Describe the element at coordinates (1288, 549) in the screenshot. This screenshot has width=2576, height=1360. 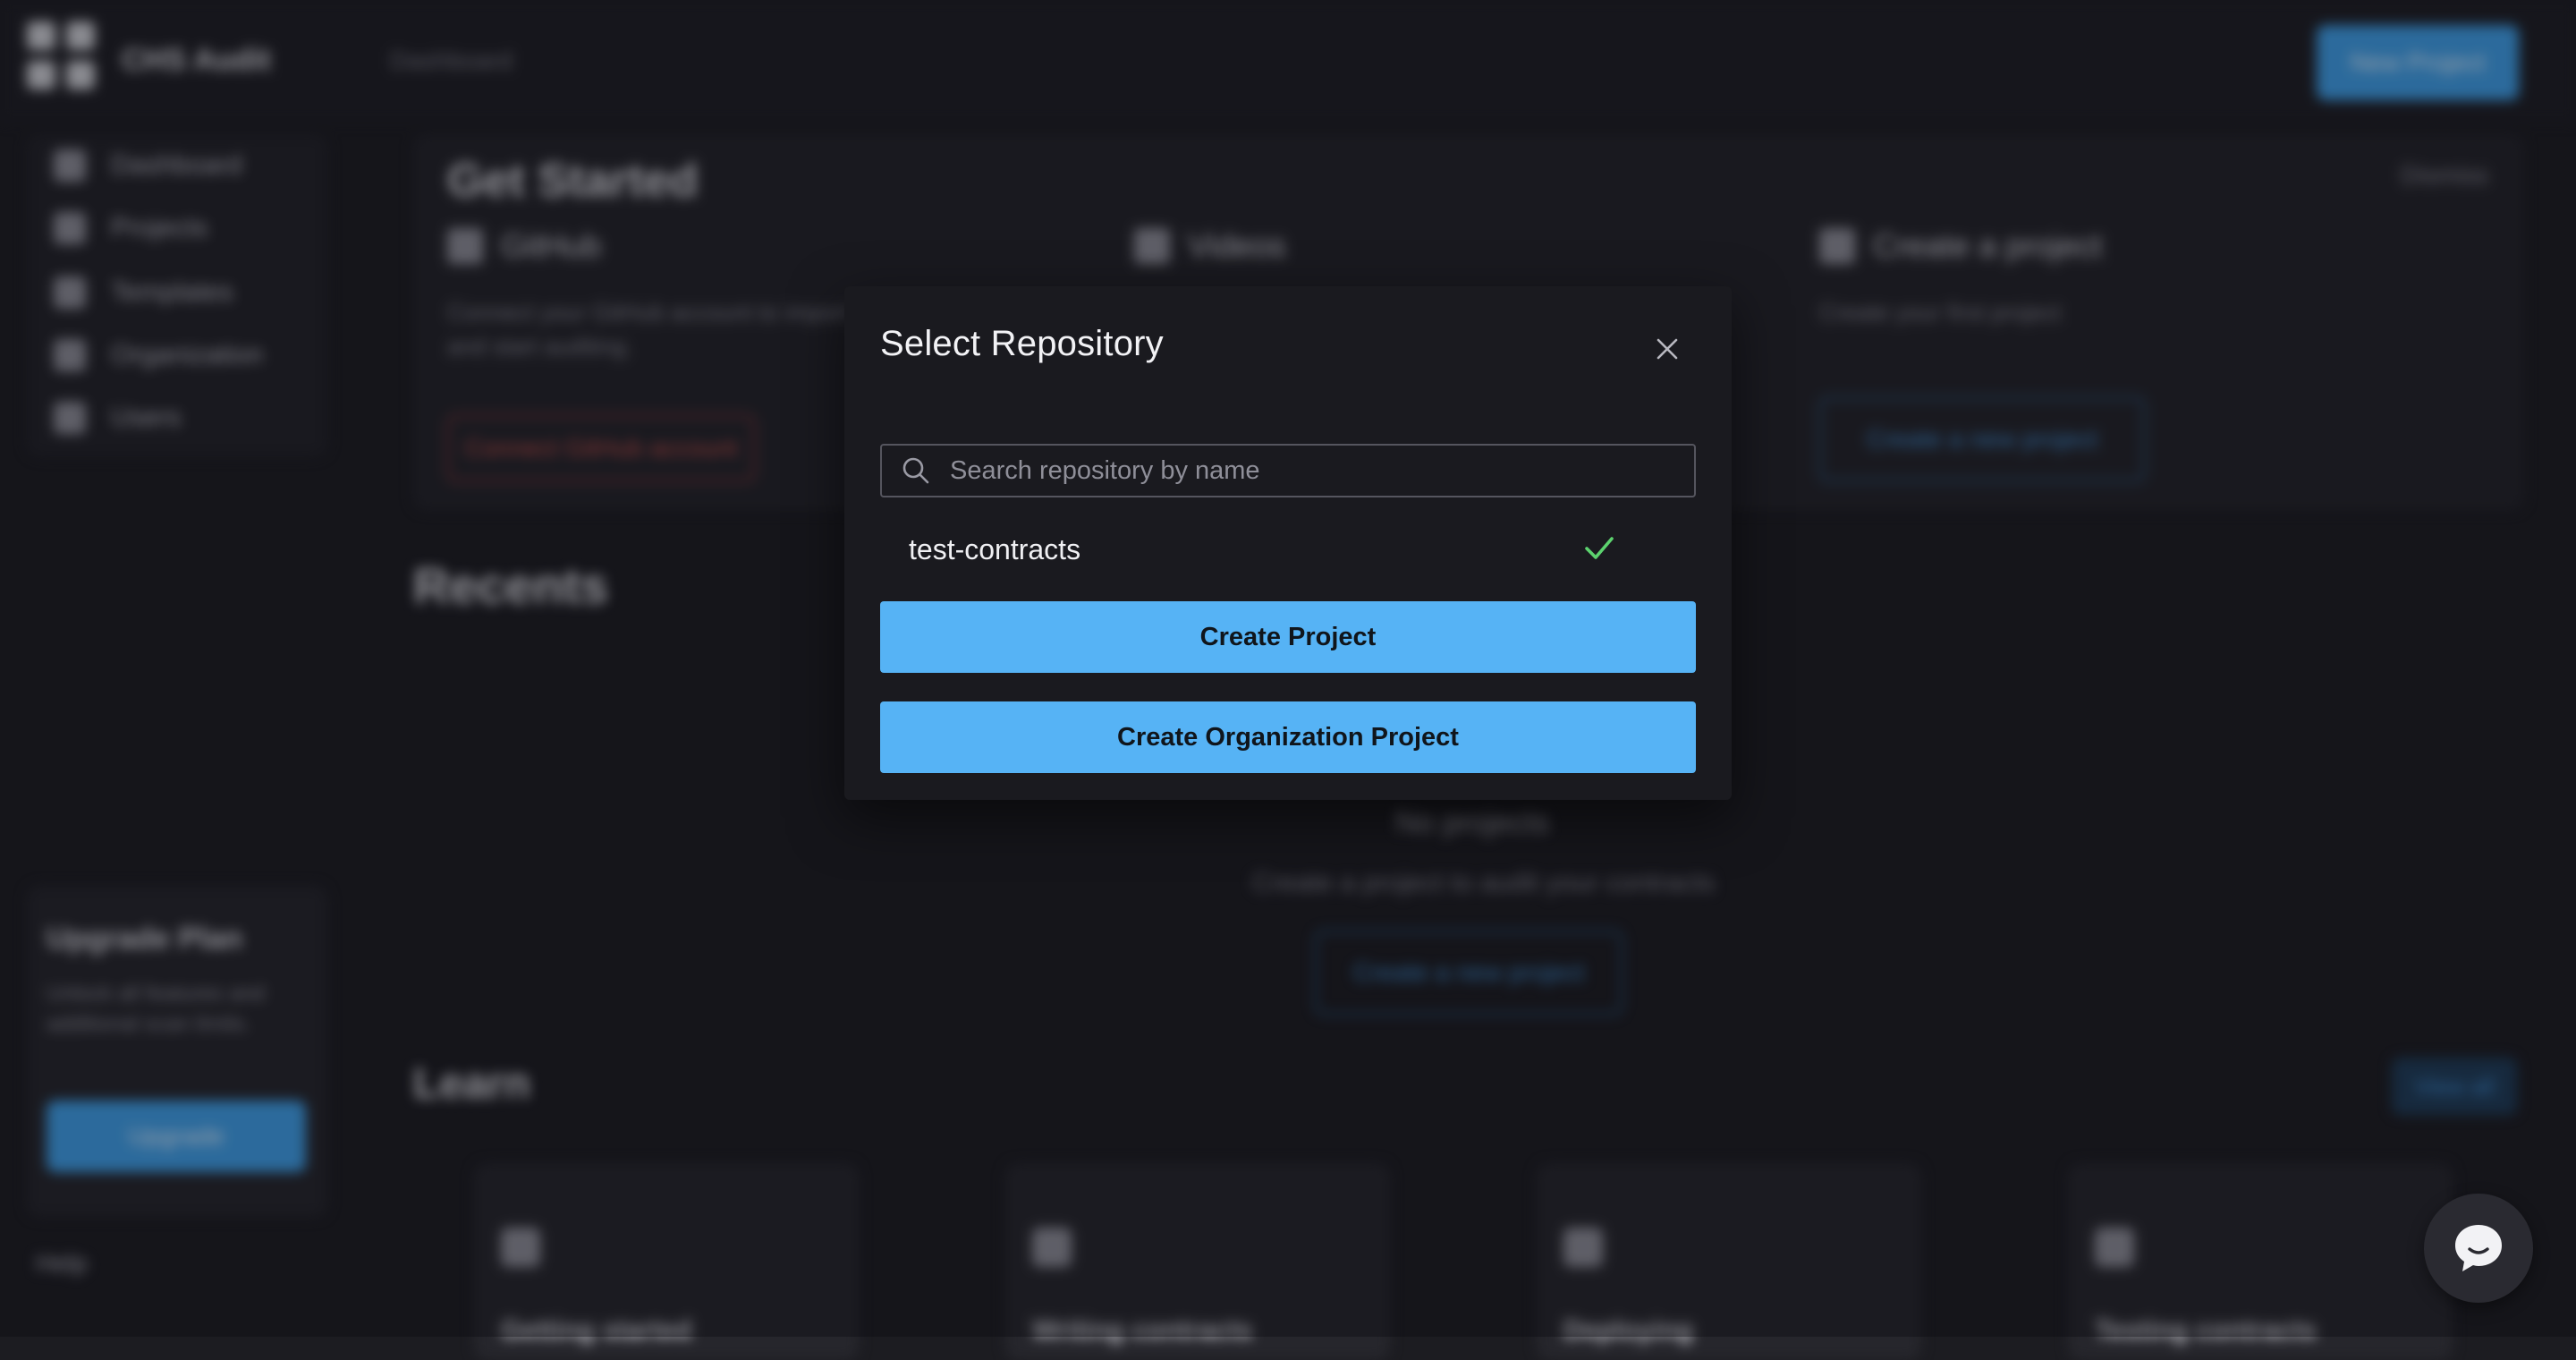
I see `repository-item: test-contracts` at that location.